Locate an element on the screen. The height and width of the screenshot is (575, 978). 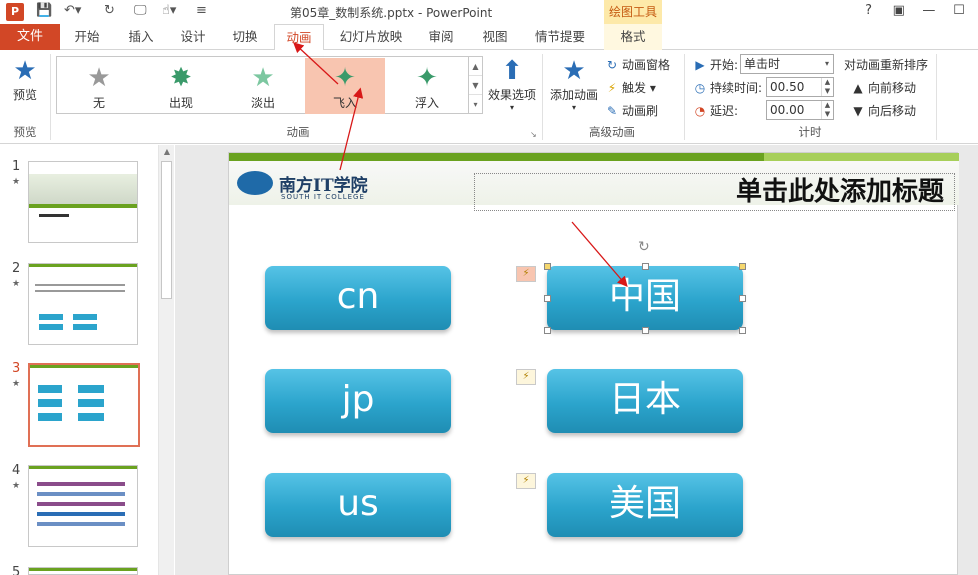
move-later-button: ▼ 向后移动 is located at coordinates (883, 110).